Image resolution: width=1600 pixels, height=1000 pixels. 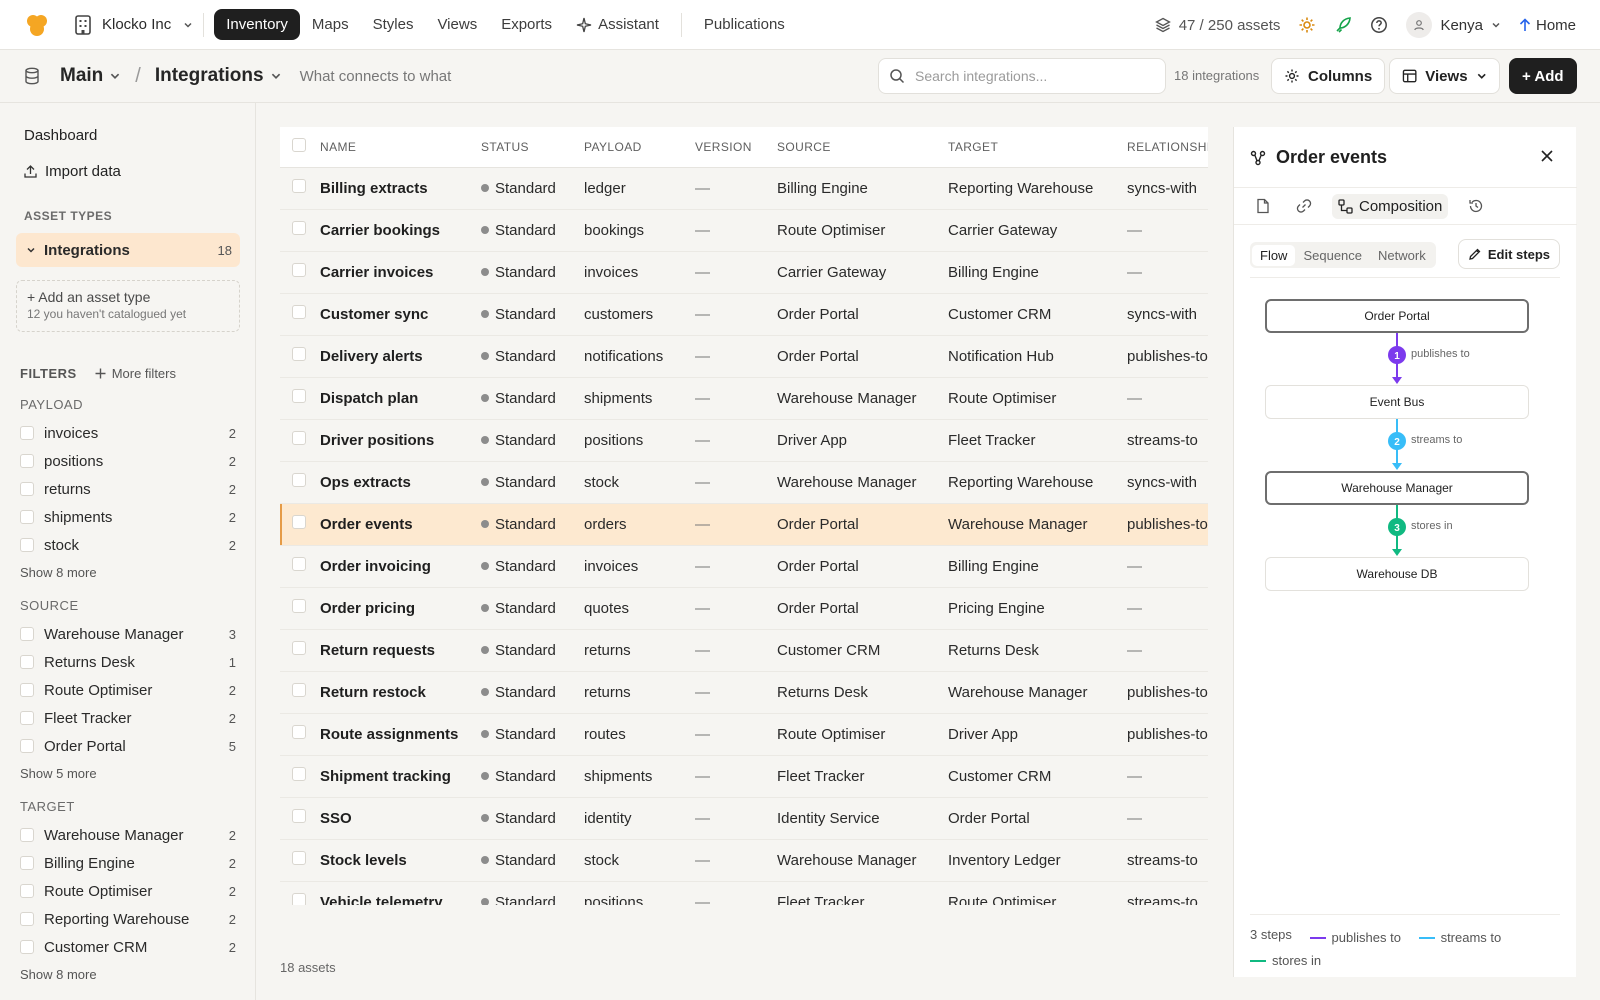 What do you see at coordinates (128, 835) in the screenshot?
I see `filter-option: Warehouse Manager 2` at bounding box center [128, 835].